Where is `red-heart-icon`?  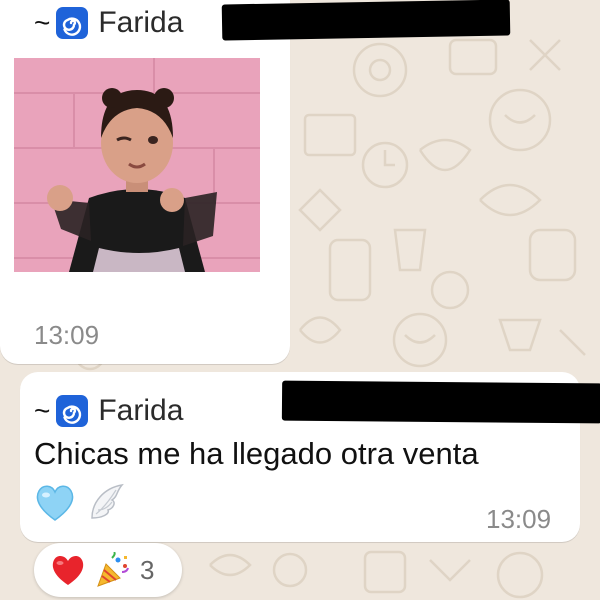
red-heart-icon is located at coordinates (68, 570).